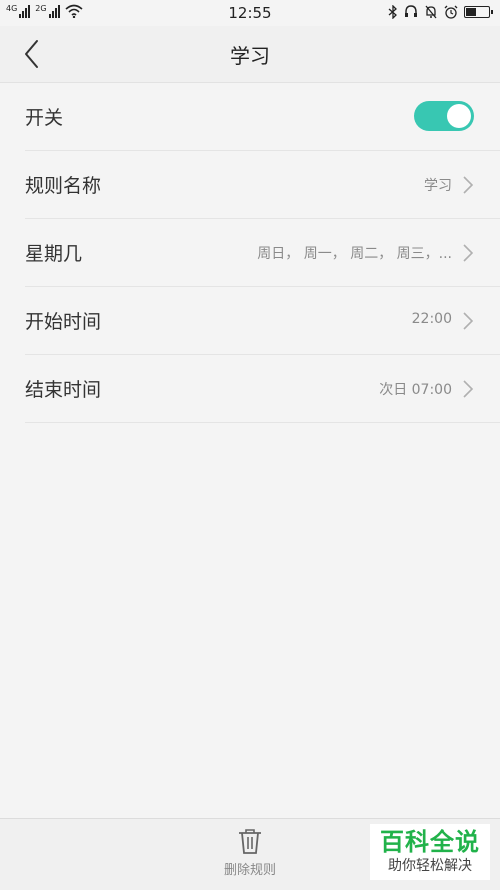  I want to click on switch-row: 开关, so click(262, 117).